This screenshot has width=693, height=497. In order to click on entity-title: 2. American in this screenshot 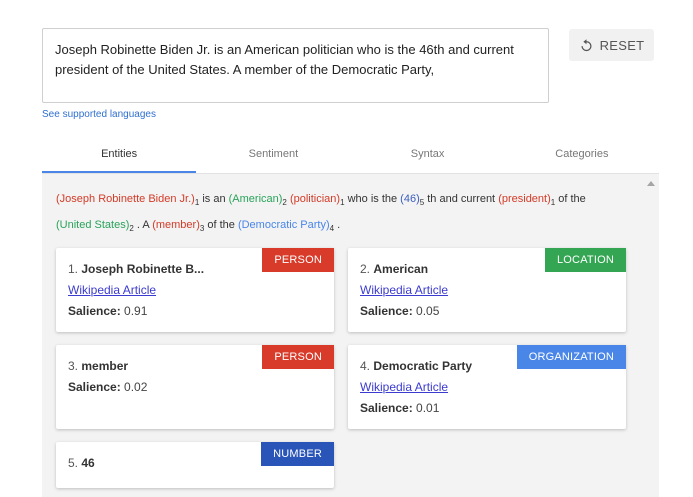, I will do `click(394, 269)`.